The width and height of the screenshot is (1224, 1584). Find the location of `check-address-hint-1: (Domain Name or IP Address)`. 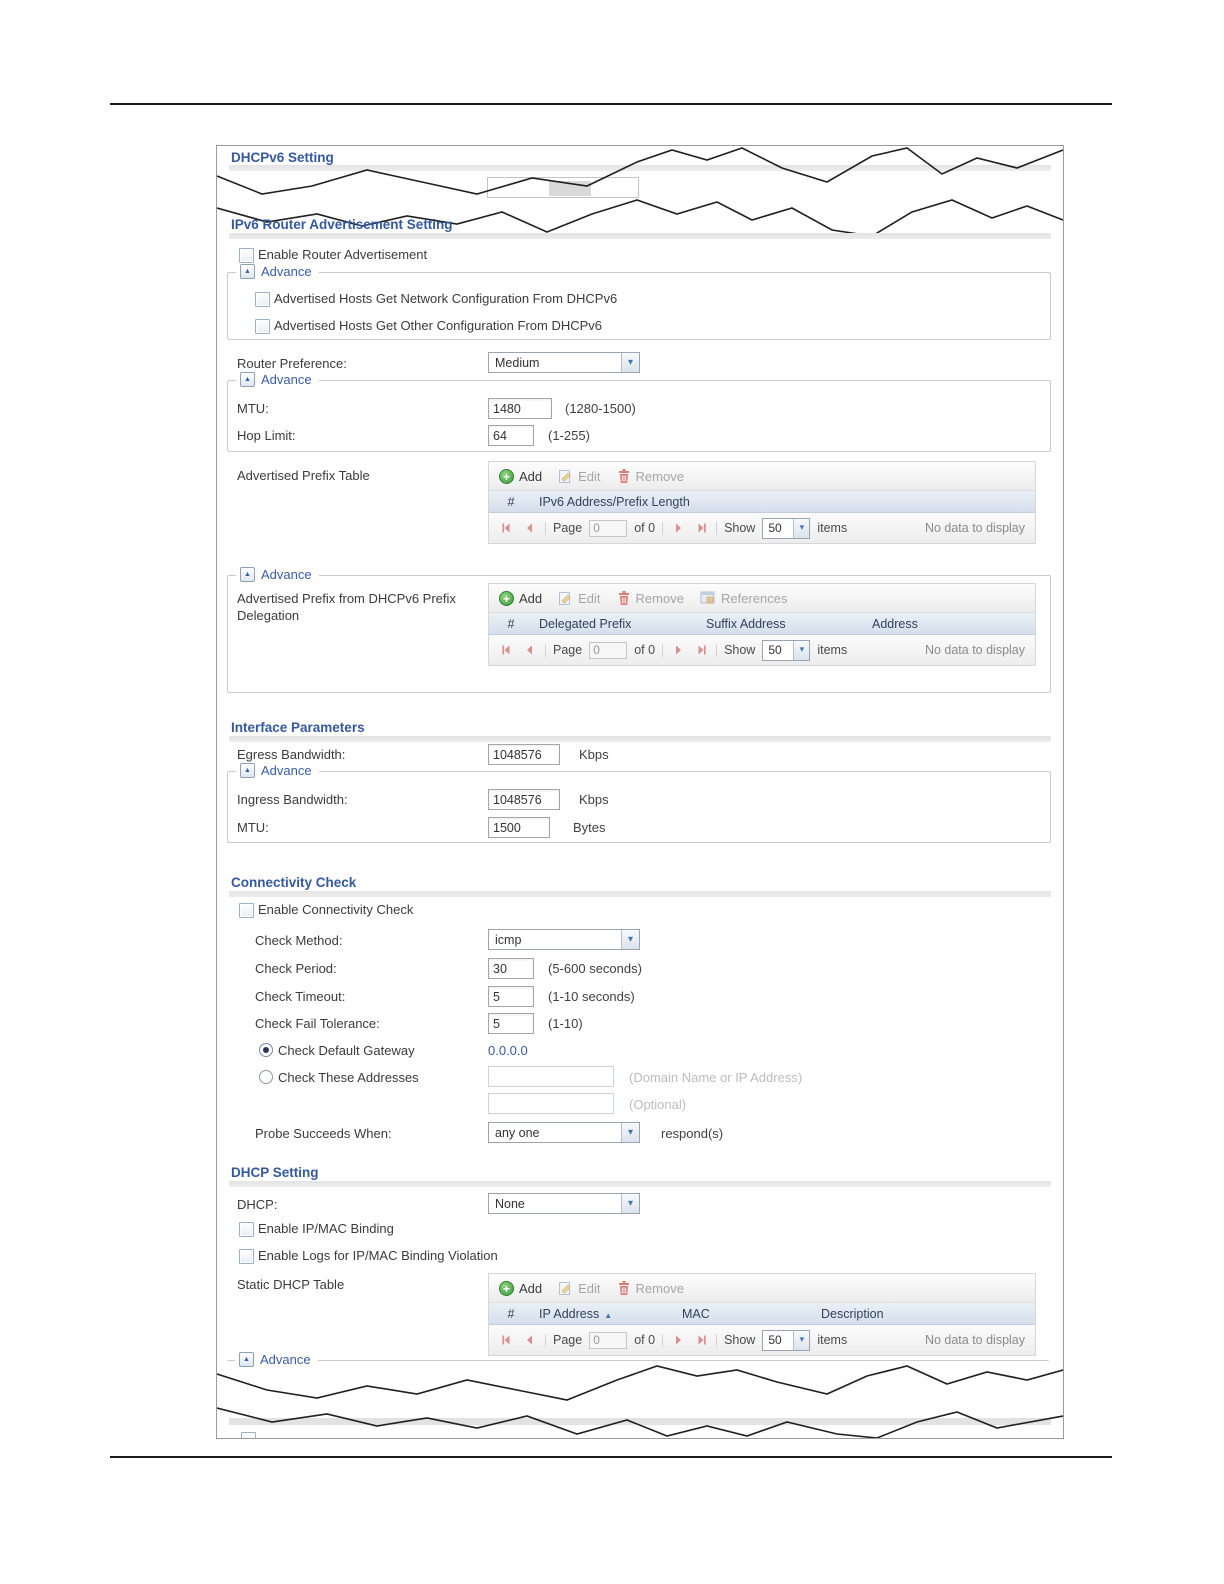

check-address-hint-1: (Domain Name or IP Address) is located at coordinates (716, 1077).